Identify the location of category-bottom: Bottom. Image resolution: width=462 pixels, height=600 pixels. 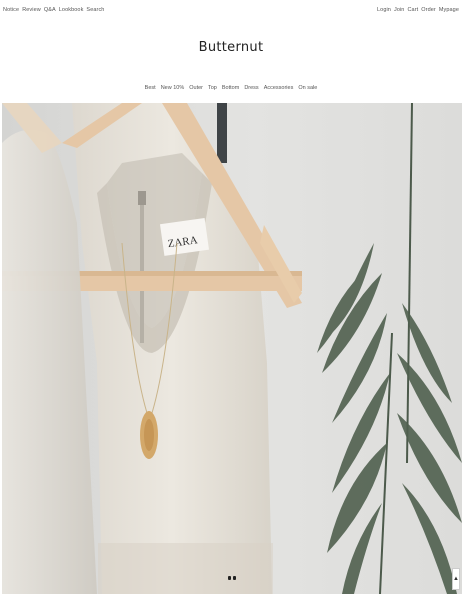
(230, 88).